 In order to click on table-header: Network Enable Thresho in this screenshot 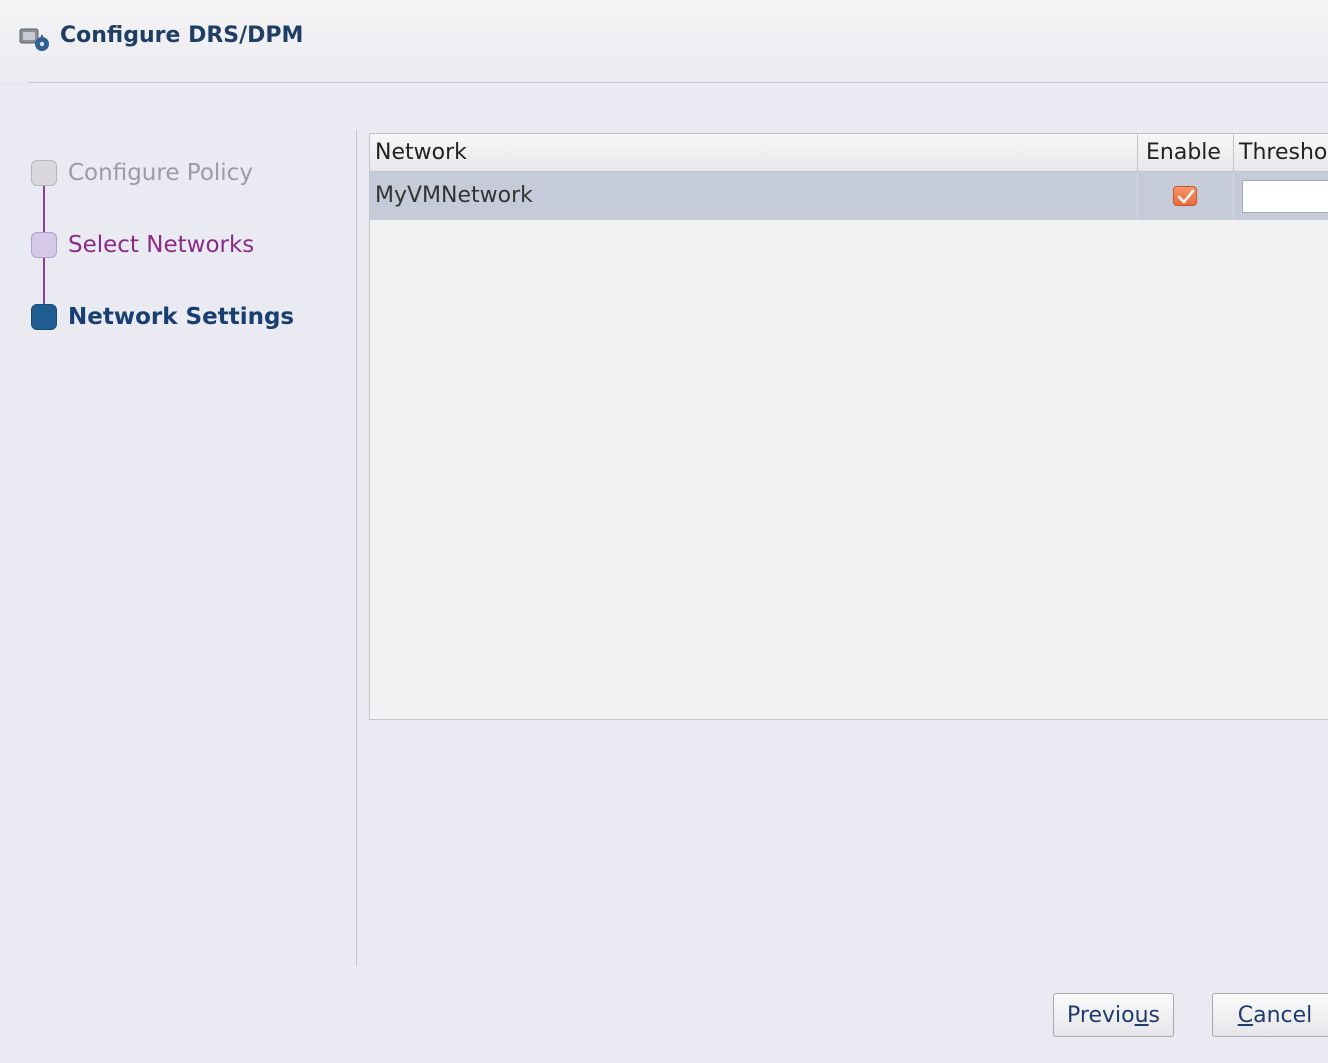, I will do `click(849, 153)`.